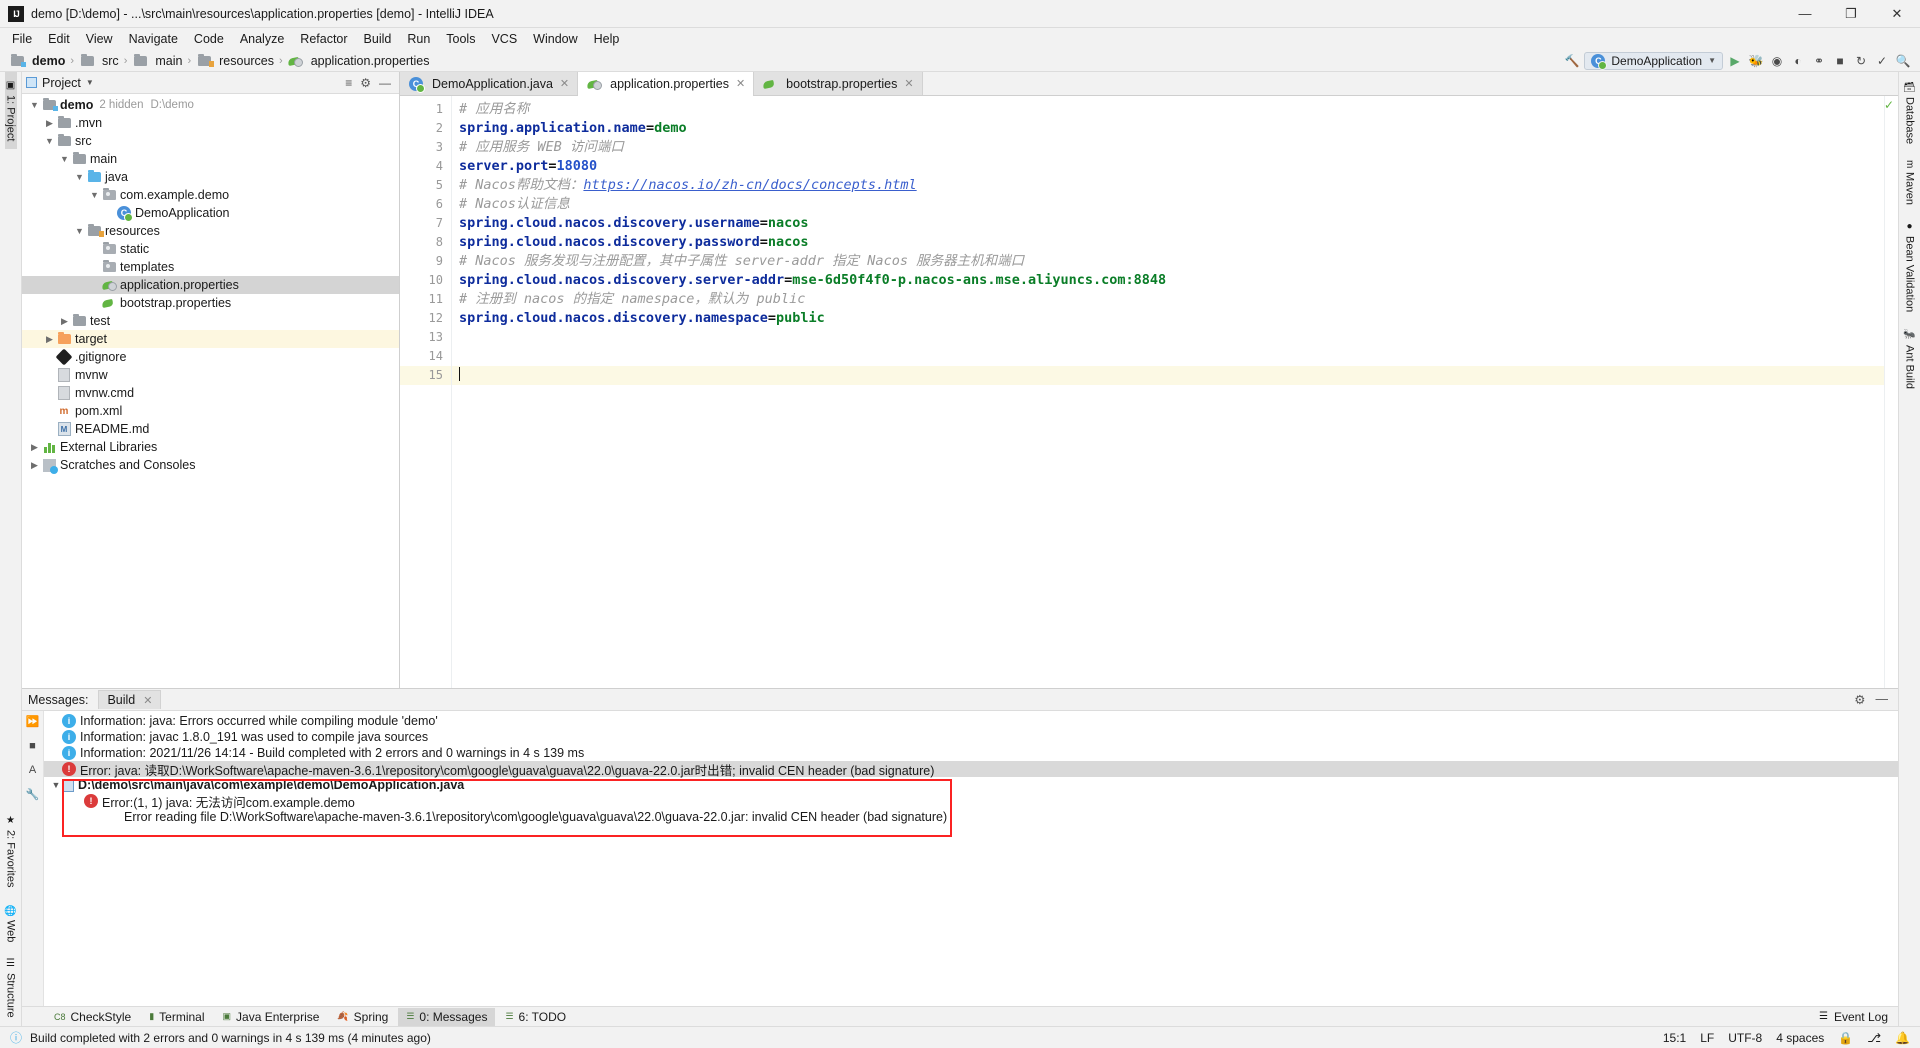 The image size is (1920, 1048). Describe the element at coordinates (1572, 61) in the screenshot. I see `hammer-icon: 🔨` at that location.